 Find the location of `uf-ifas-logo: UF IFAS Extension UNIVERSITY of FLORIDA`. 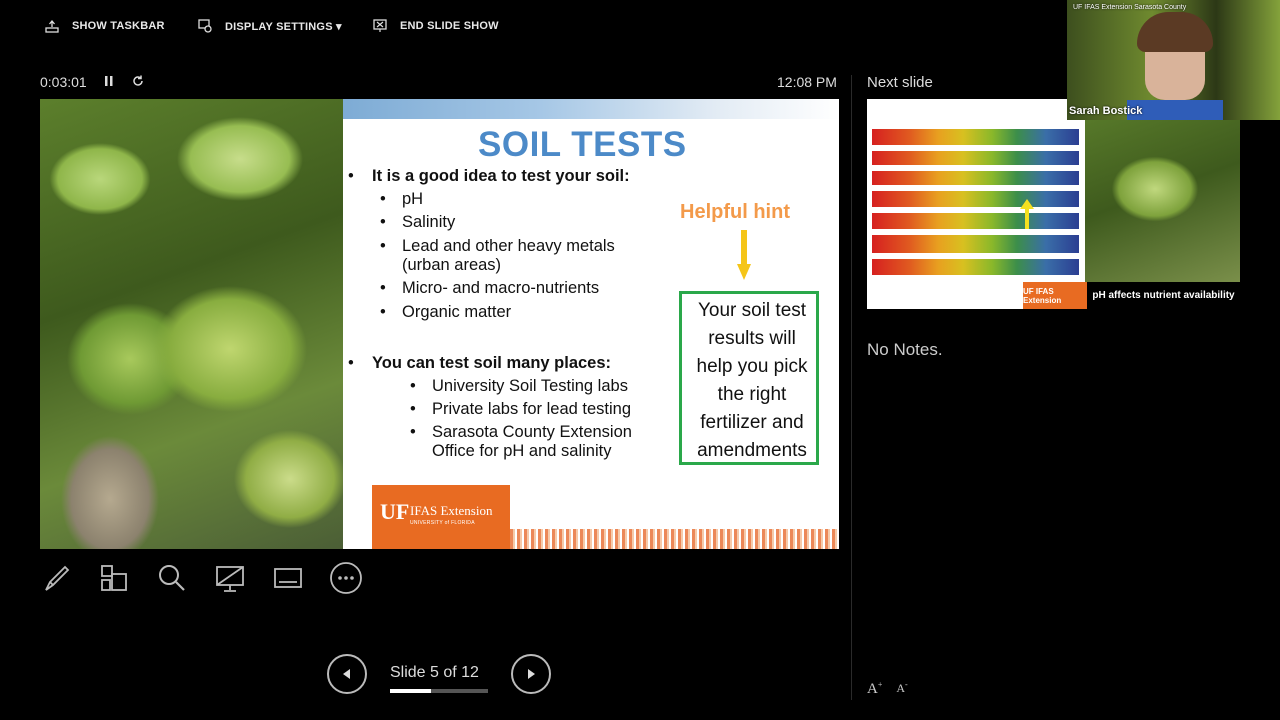

uf-ifas-logo: UF IFAS Extension UNIVERSITY of FLORIDA is located at coordinates (441, 517).